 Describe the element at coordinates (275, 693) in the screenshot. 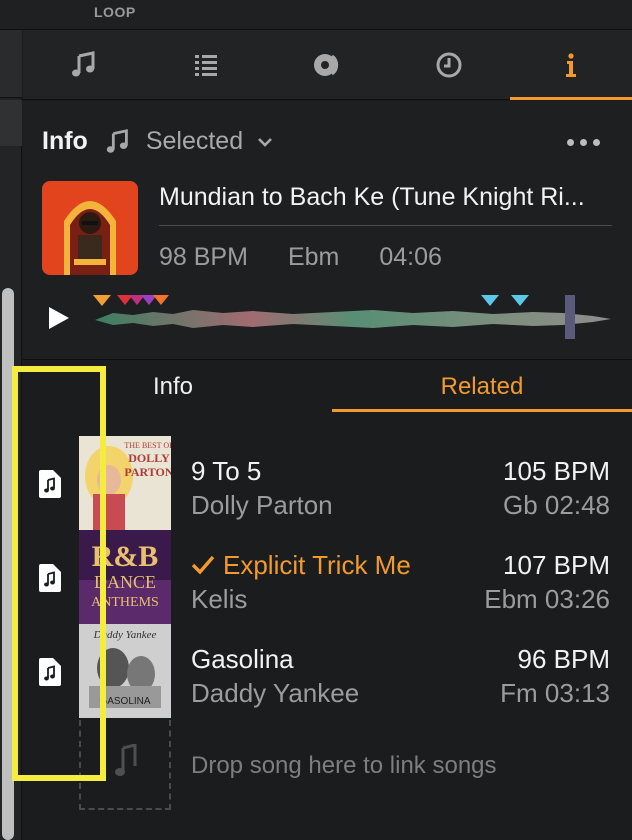

I see `related-track-artist: Daddy Yankee` at that location.